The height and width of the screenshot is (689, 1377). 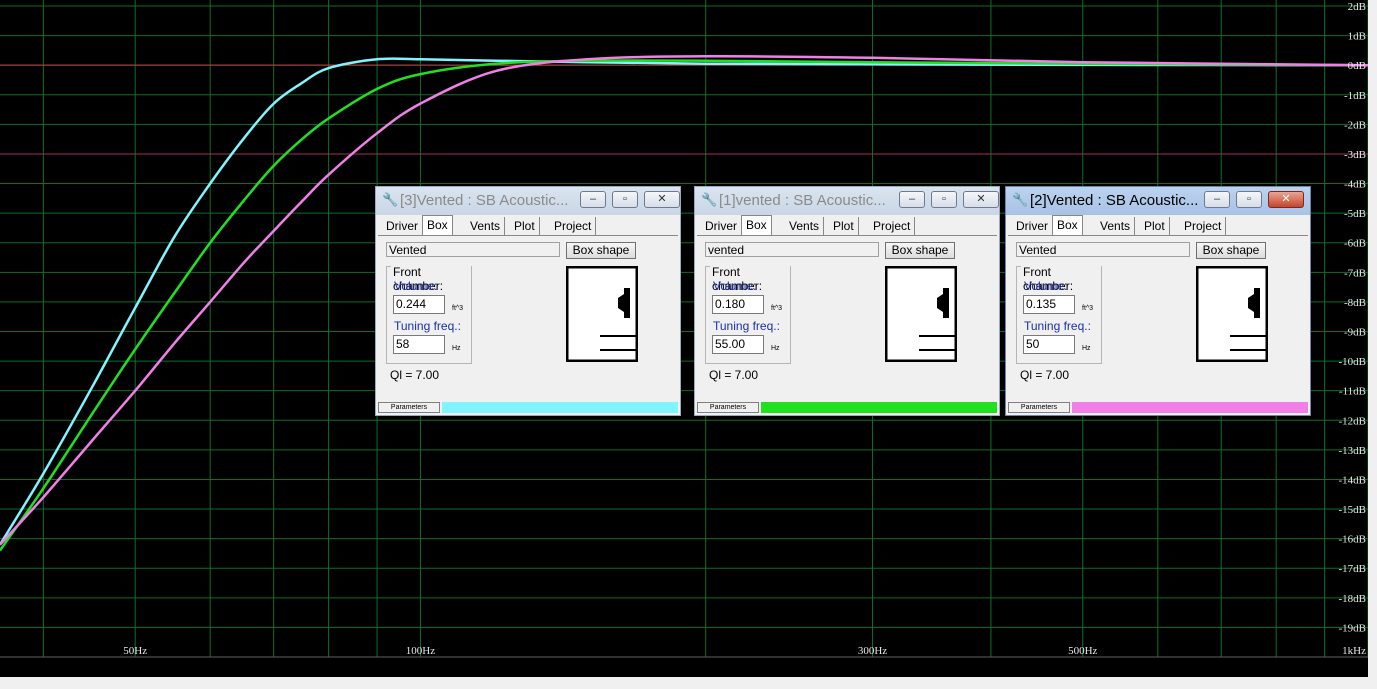 What do you see at coordinates (1353, 569) in the screenshot?
I see `y-tick-label: -17dB` at bounding box center [1353, 569].